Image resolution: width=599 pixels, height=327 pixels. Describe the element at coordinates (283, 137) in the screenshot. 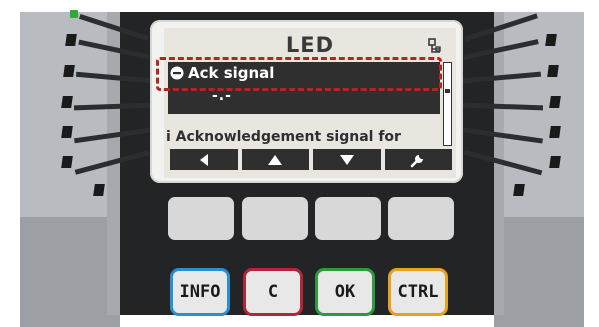

I see `info-text: i Acknowledgement signal for` at that location.